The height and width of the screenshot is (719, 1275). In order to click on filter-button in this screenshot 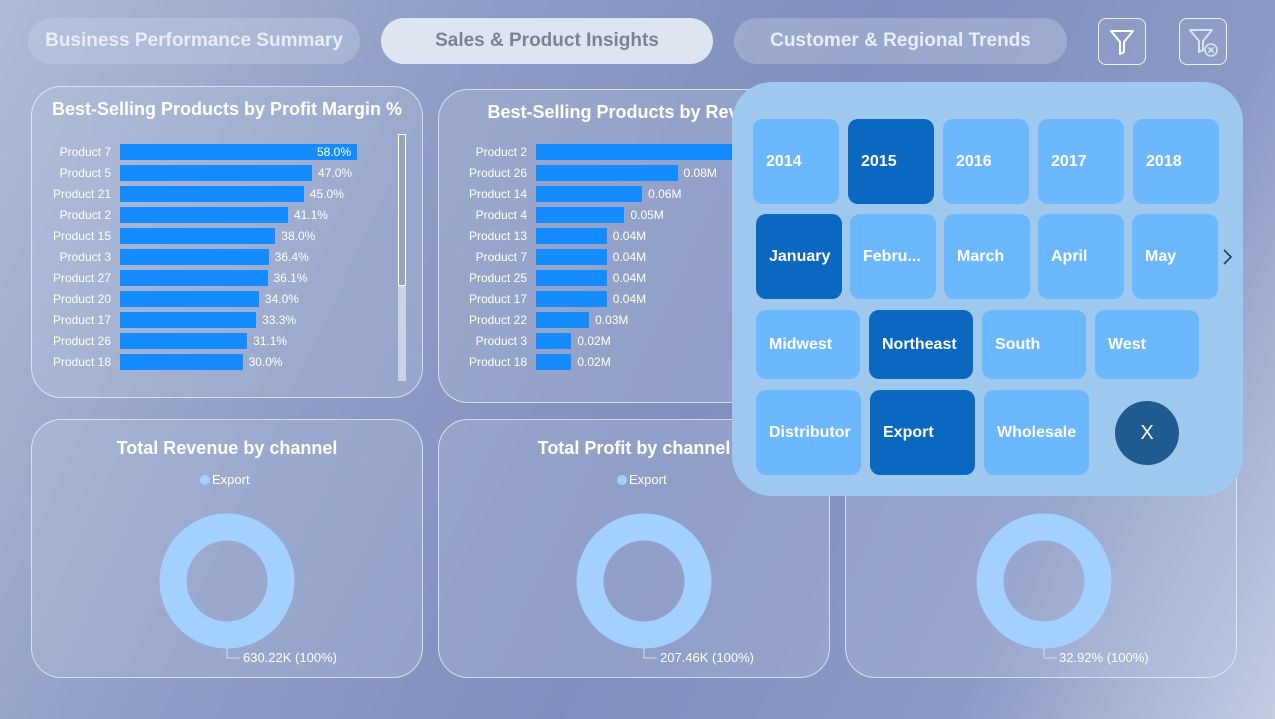, I will do `click(1122, 41)`.